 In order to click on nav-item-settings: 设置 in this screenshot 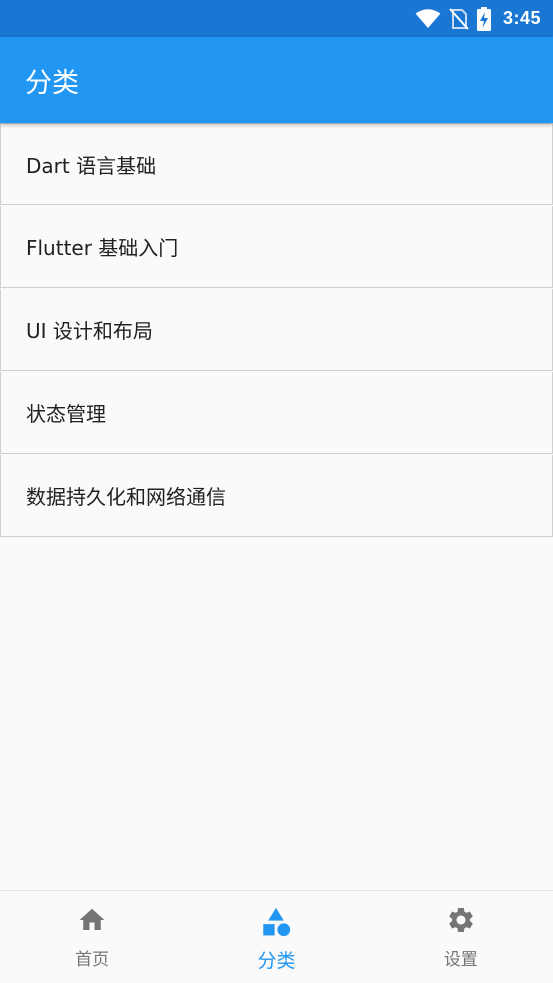, I will do `click(461, 937)`.